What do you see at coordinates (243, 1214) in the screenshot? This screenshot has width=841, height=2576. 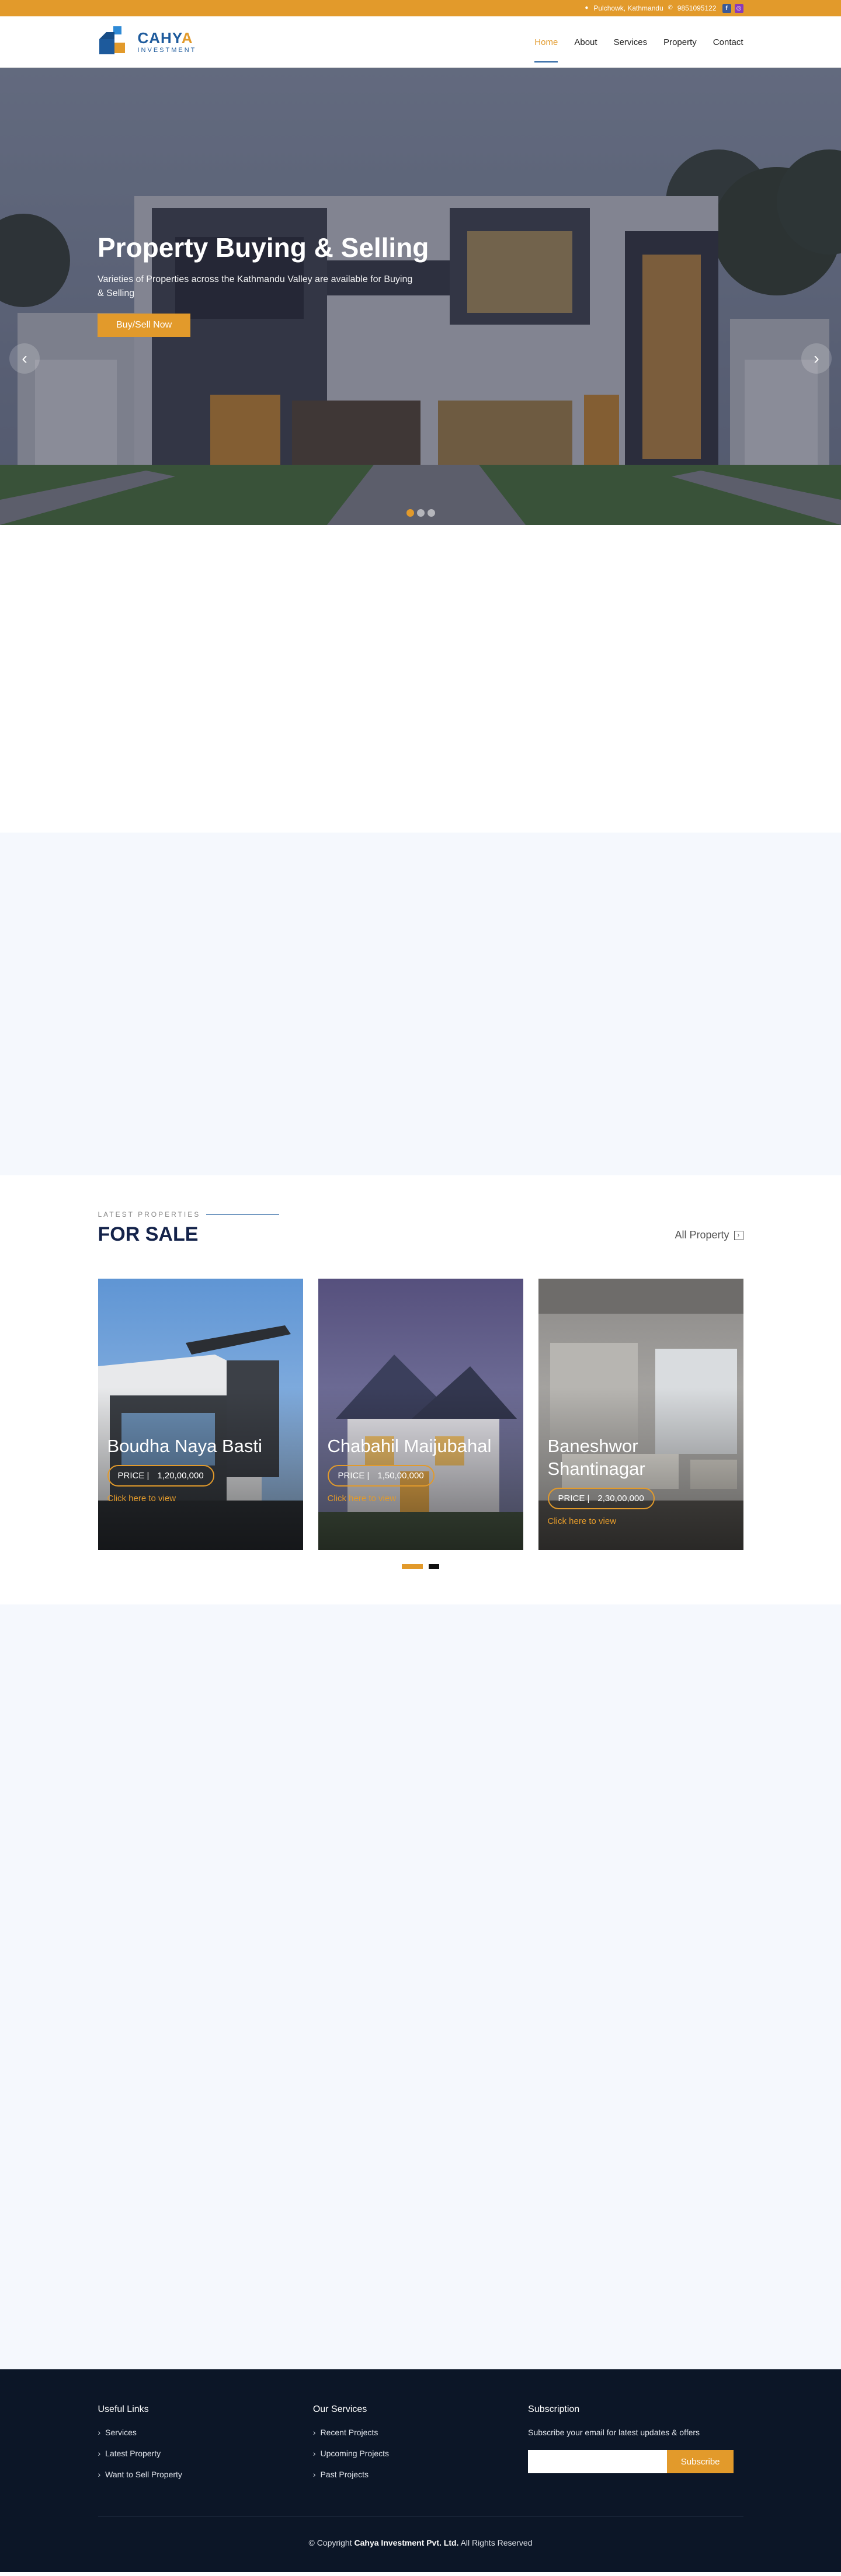 I see `kicker-divider` at bounding box center [243, 1214].